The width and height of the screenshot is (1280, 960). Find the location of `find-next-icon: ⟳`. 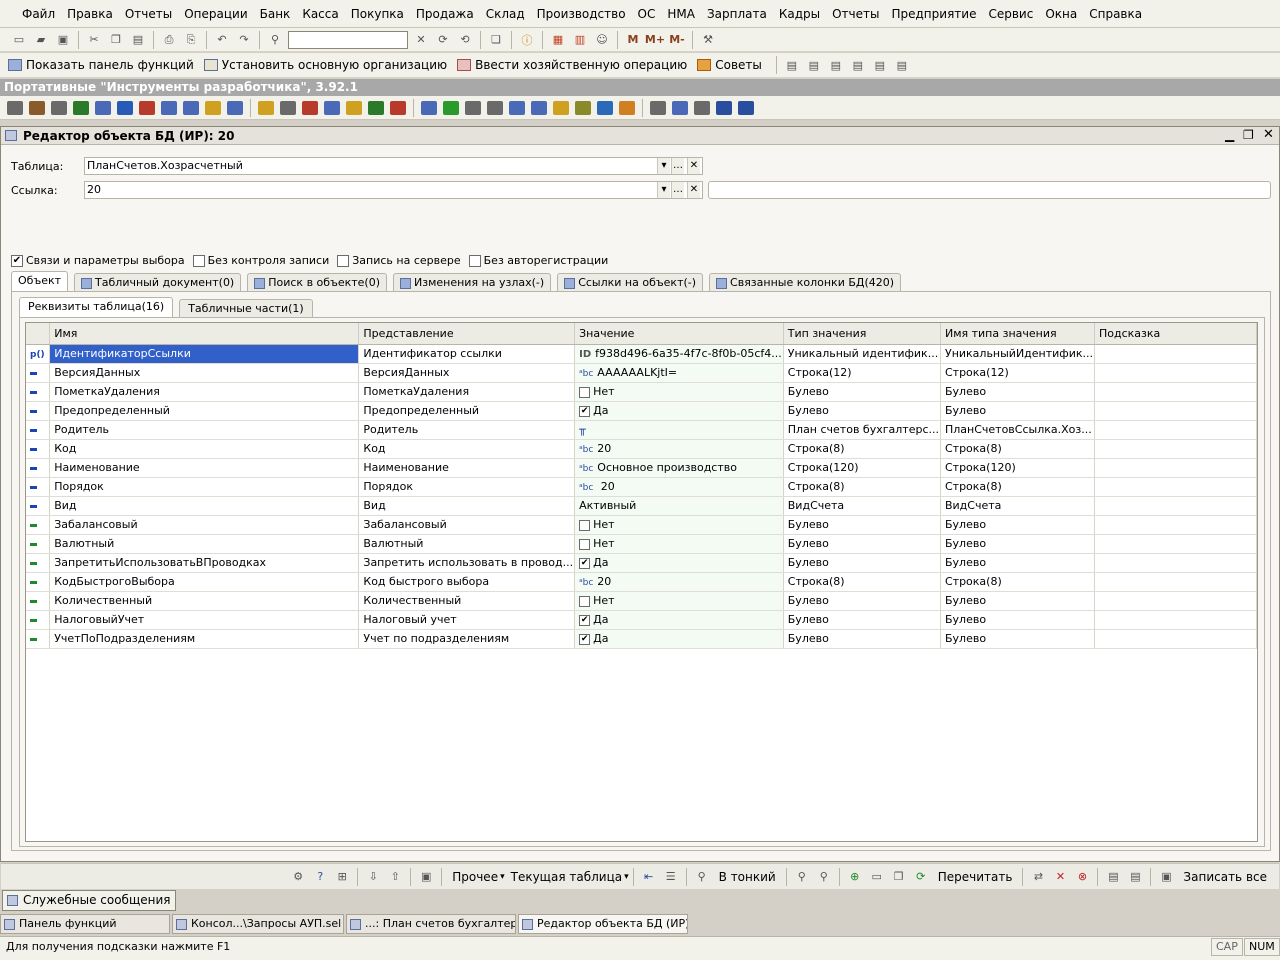

find-next-icon: ⟳ is located at coordinates (443, 40).